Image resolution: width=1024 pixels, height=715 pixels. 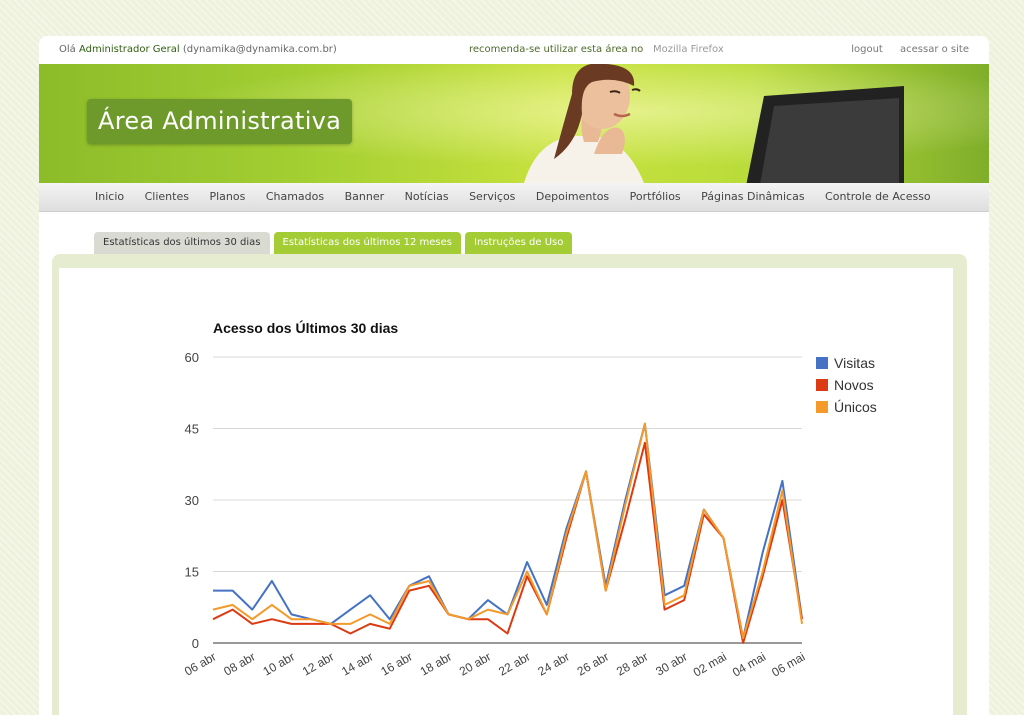 I want to click on browser-recommendation: recomenda-se utilizar esta área no, so click(x=556, y=49).